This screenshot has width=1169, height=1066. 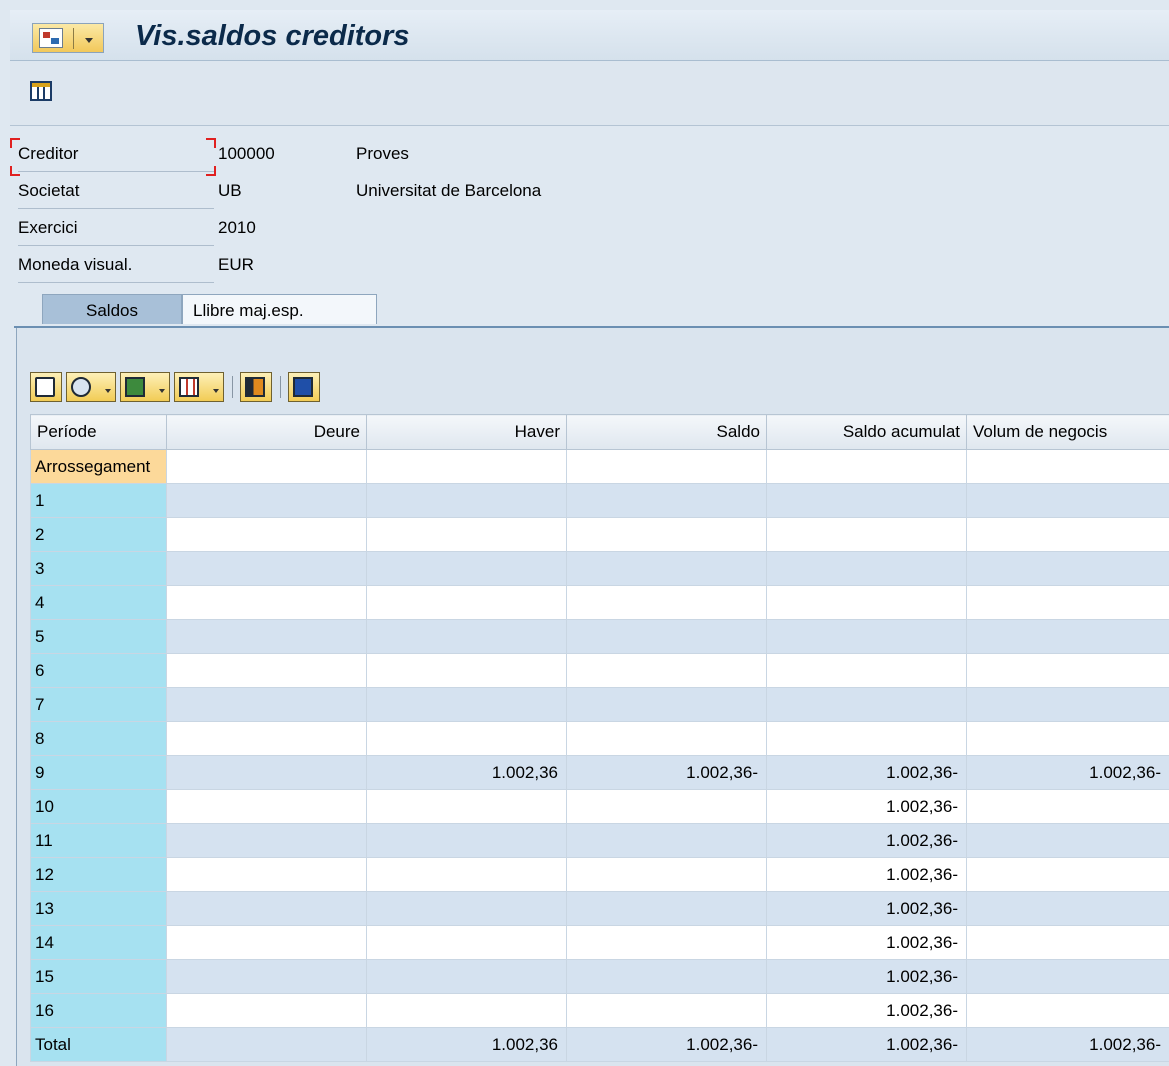 What do you see at coordinates (145, 387) in the screenshot?
I see `export-button` at bounding box center [145, 387].